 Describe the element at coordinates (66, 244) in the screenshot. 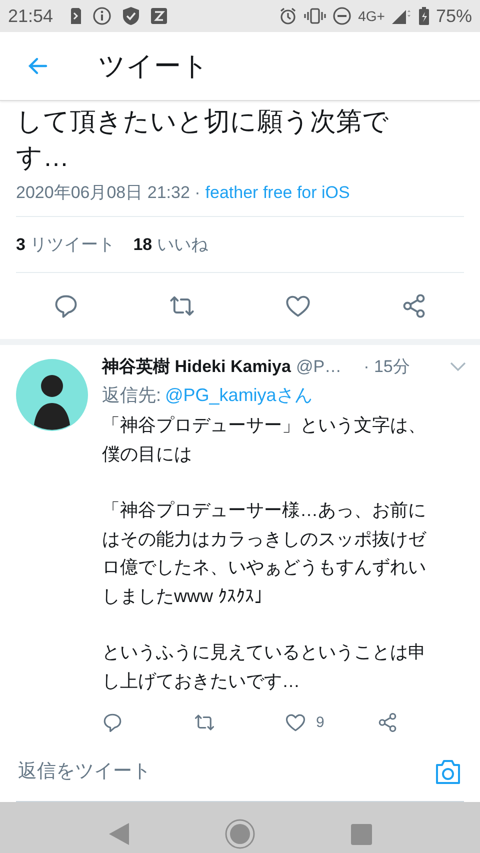

I see `stat-link: 3 リツイート` at that location.